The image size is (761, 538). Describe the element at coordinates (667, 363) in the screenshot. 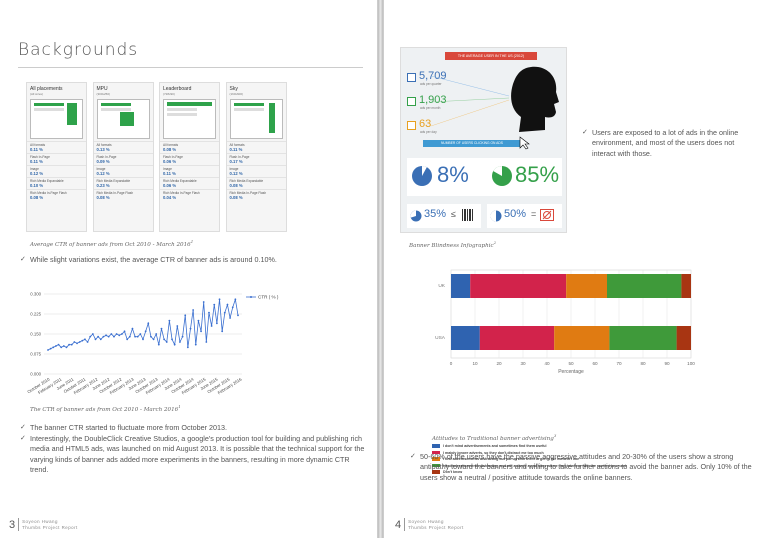

I see `x-tick-label: 90` at that location.